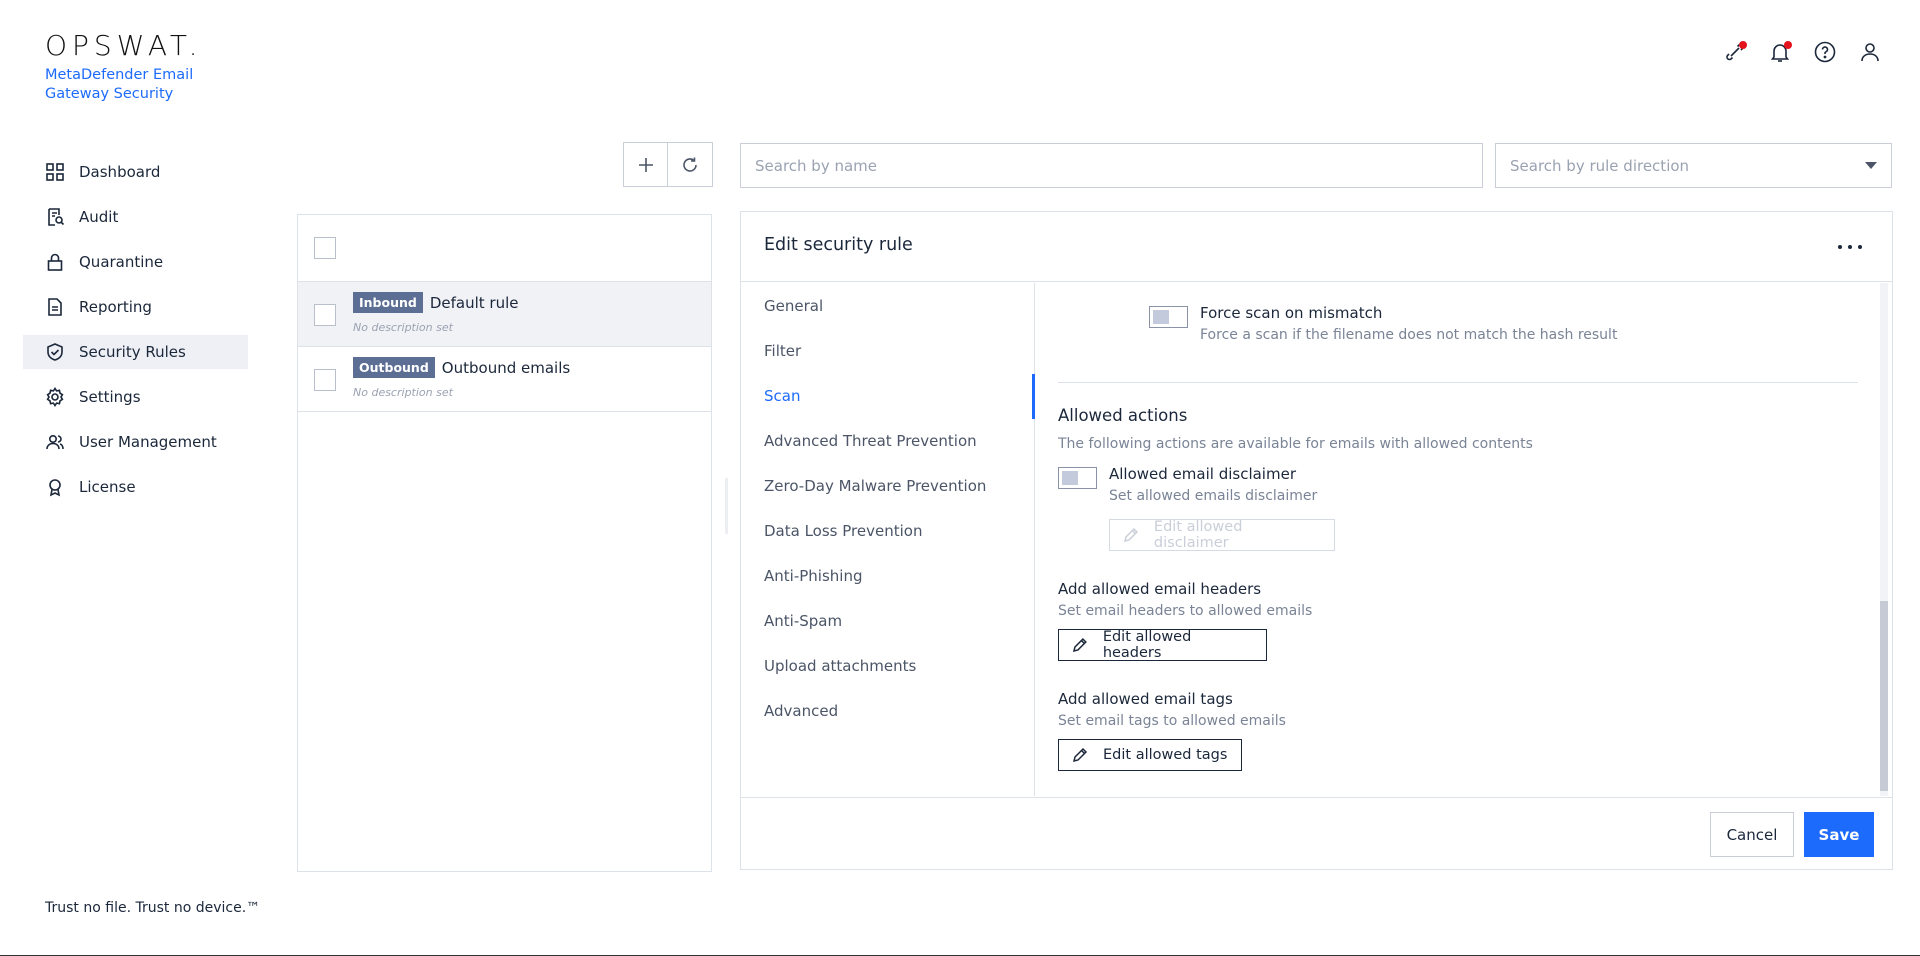 This screenshot has height=956, width=1920. What do you see at coordinates (55, 307) in the screenshot?
I see `document-icon` at bounding box center [55, 307].